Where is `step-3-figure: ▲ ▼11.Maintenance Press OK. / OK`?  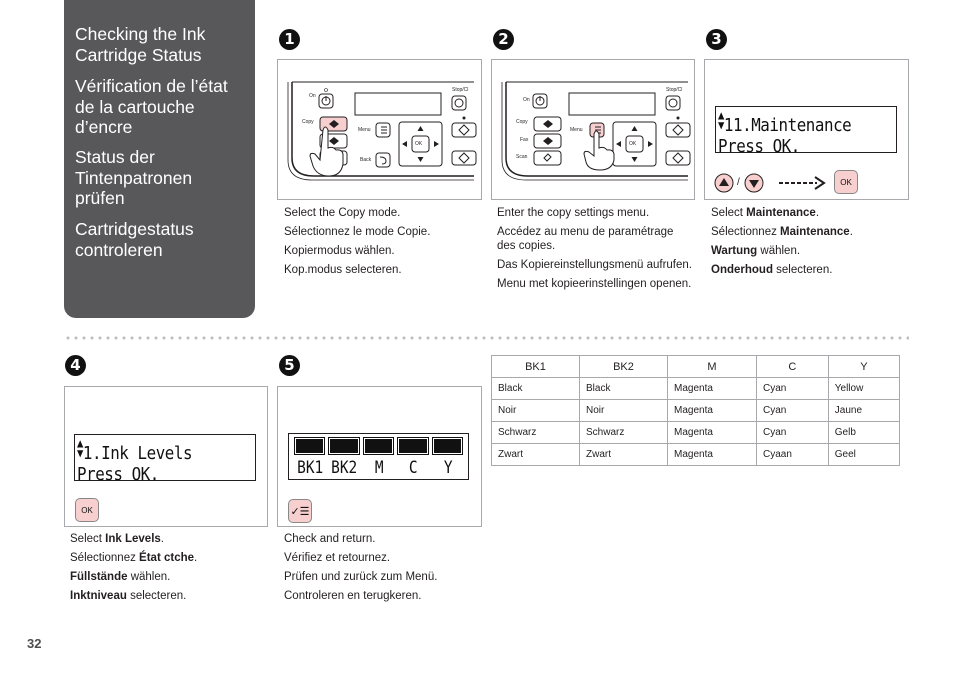 step-3-figure: ▲ ▼11.Maintenance Press OK. / OK is located at coordinates (806, 129).